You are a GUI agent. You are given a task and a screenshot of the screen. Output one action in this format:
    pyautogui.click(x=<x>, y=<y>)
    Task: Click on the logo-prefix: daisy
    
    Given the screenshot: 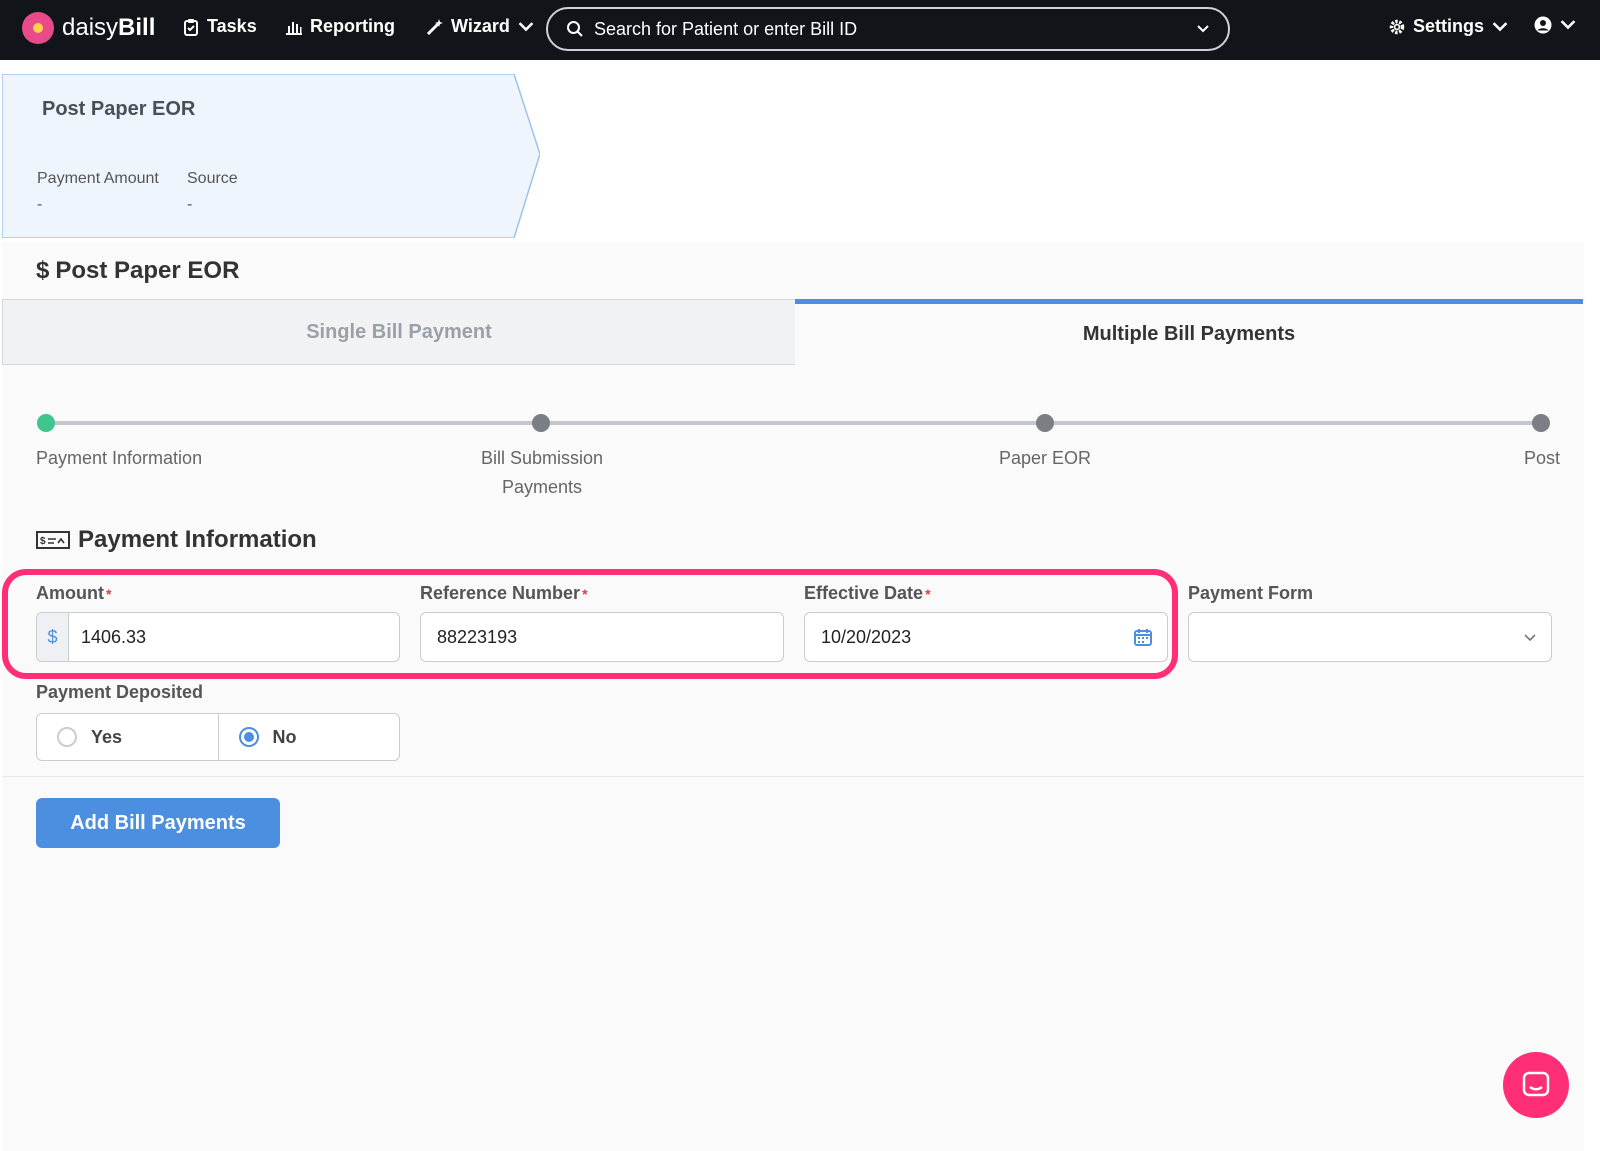 What is the action you would take?
    pyautogui.click(x=90, y=27)
    